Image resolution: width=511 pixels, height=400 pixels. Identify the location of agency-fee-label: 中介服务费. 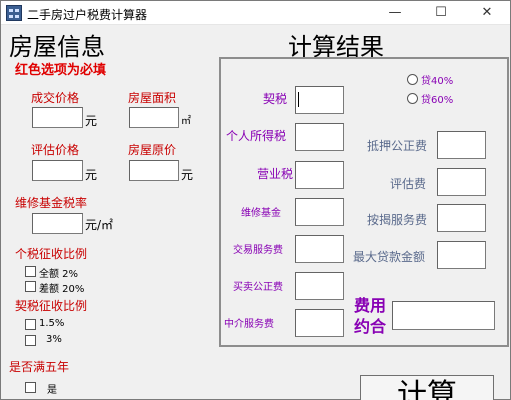
(249, 324).